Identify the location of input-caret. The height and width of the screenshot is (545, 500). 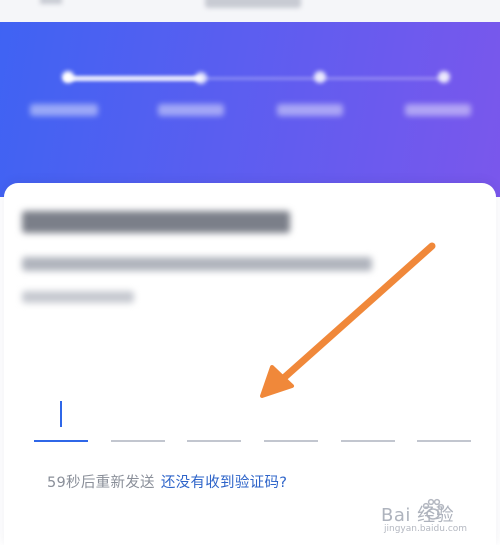
(61, 414).